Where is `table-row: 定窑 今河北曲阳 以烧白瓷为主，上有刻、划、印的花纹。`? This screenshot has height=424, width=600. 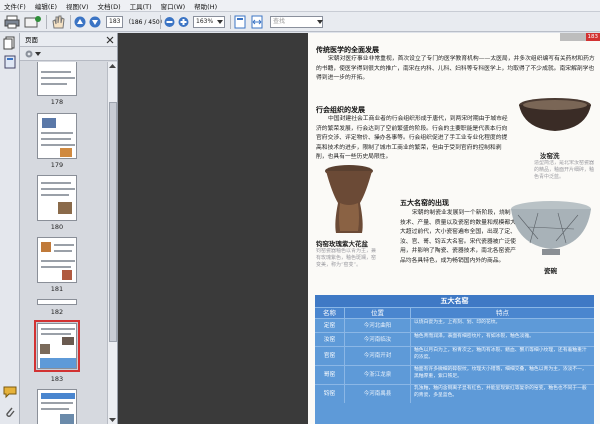
table-row: 定窑 今河北曲阳 以烧白瓷为主，上有刻、划、印的花纹。 is located at coordinates (454, 325).